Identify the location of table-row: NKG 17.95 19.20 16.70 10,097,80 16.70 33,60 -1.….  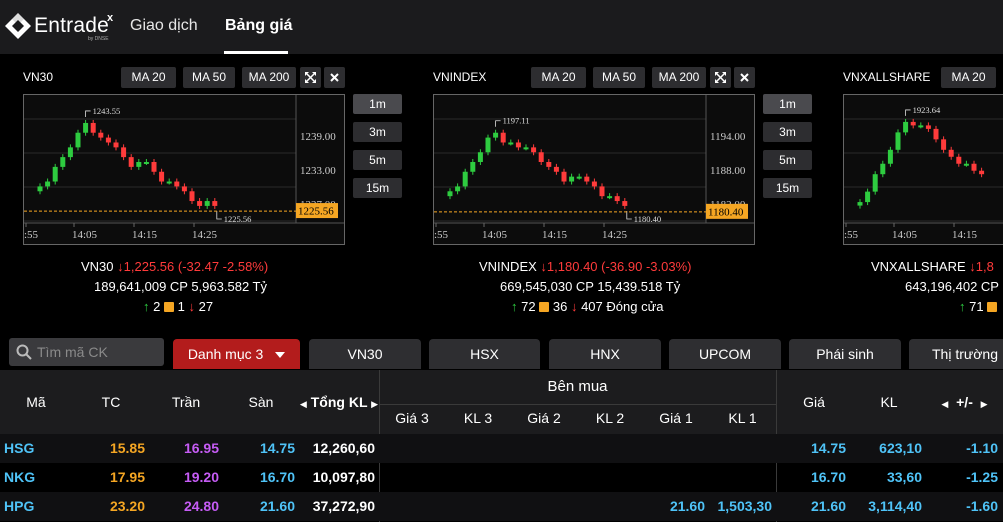
(501, 477).